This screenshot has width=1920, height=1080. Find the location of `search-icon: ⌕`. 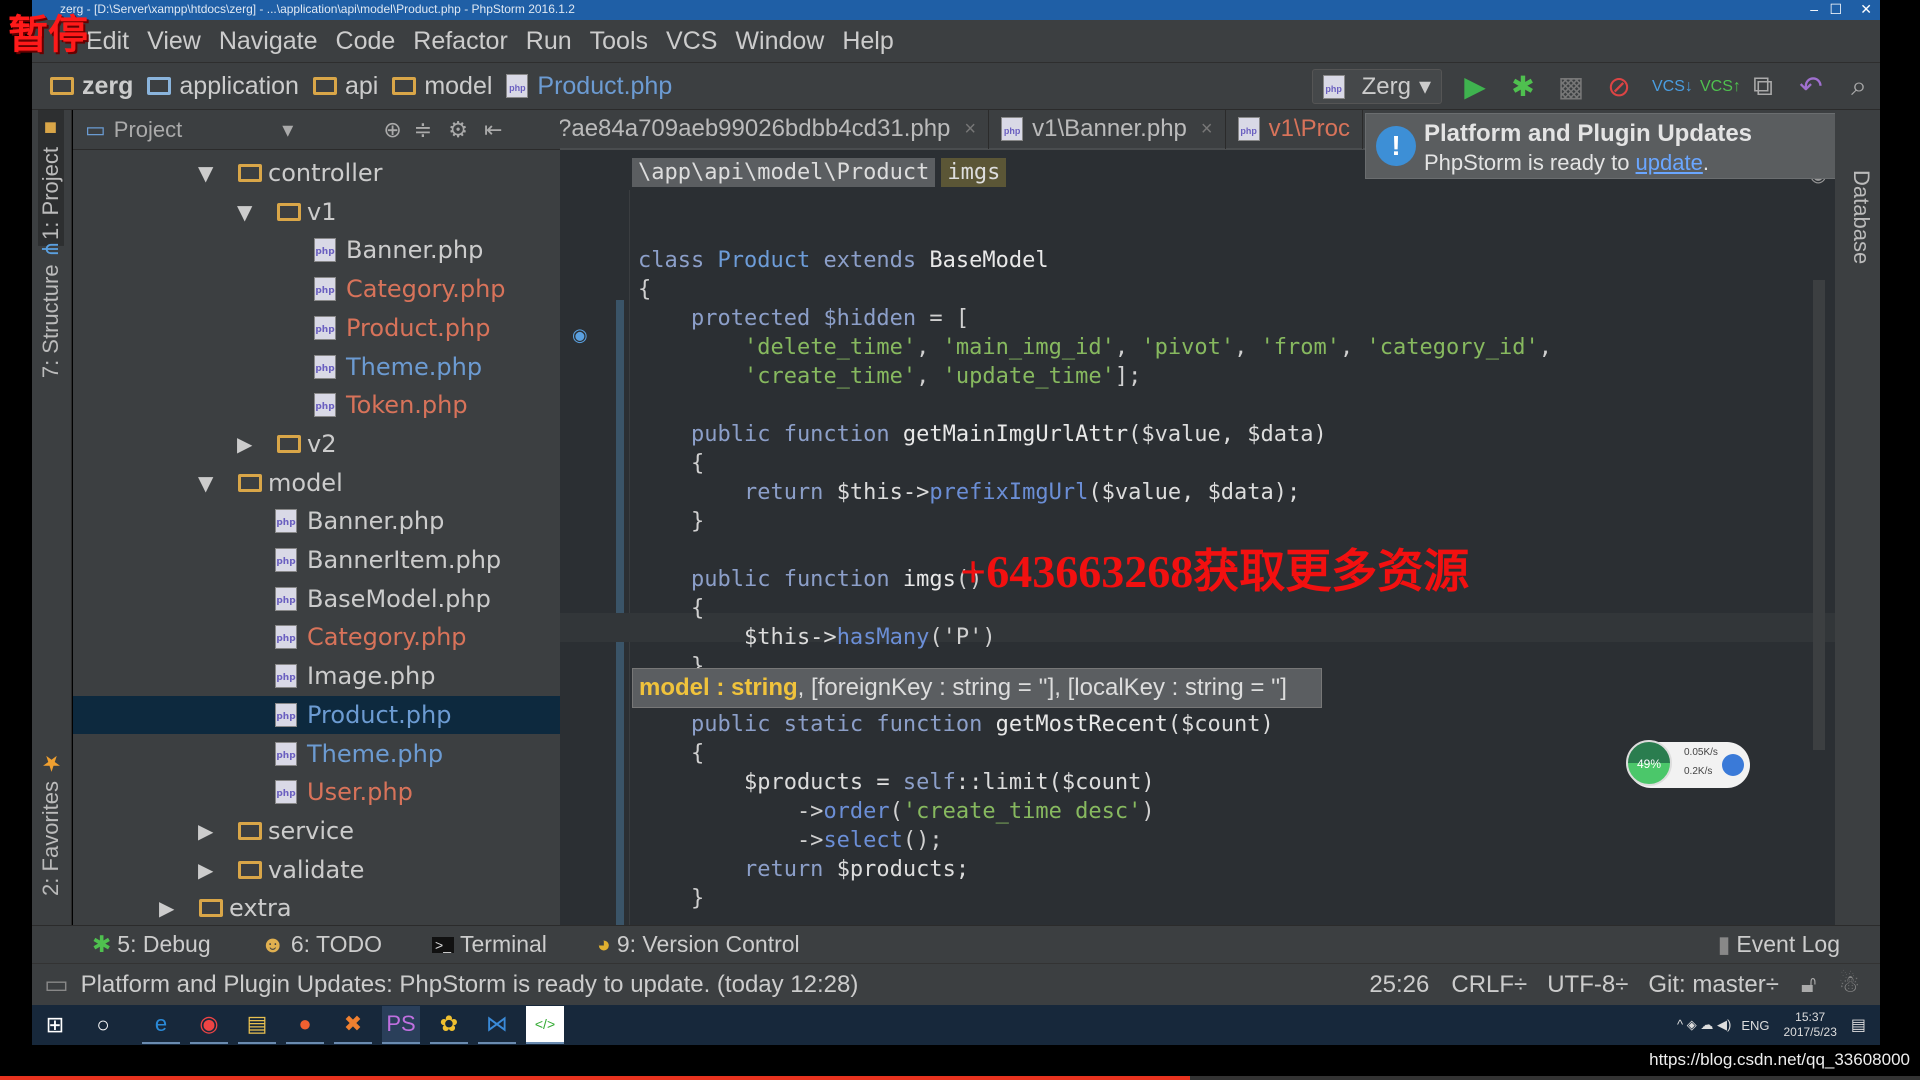

search-icon: ⌕ is located at coordinates (1859, 86).